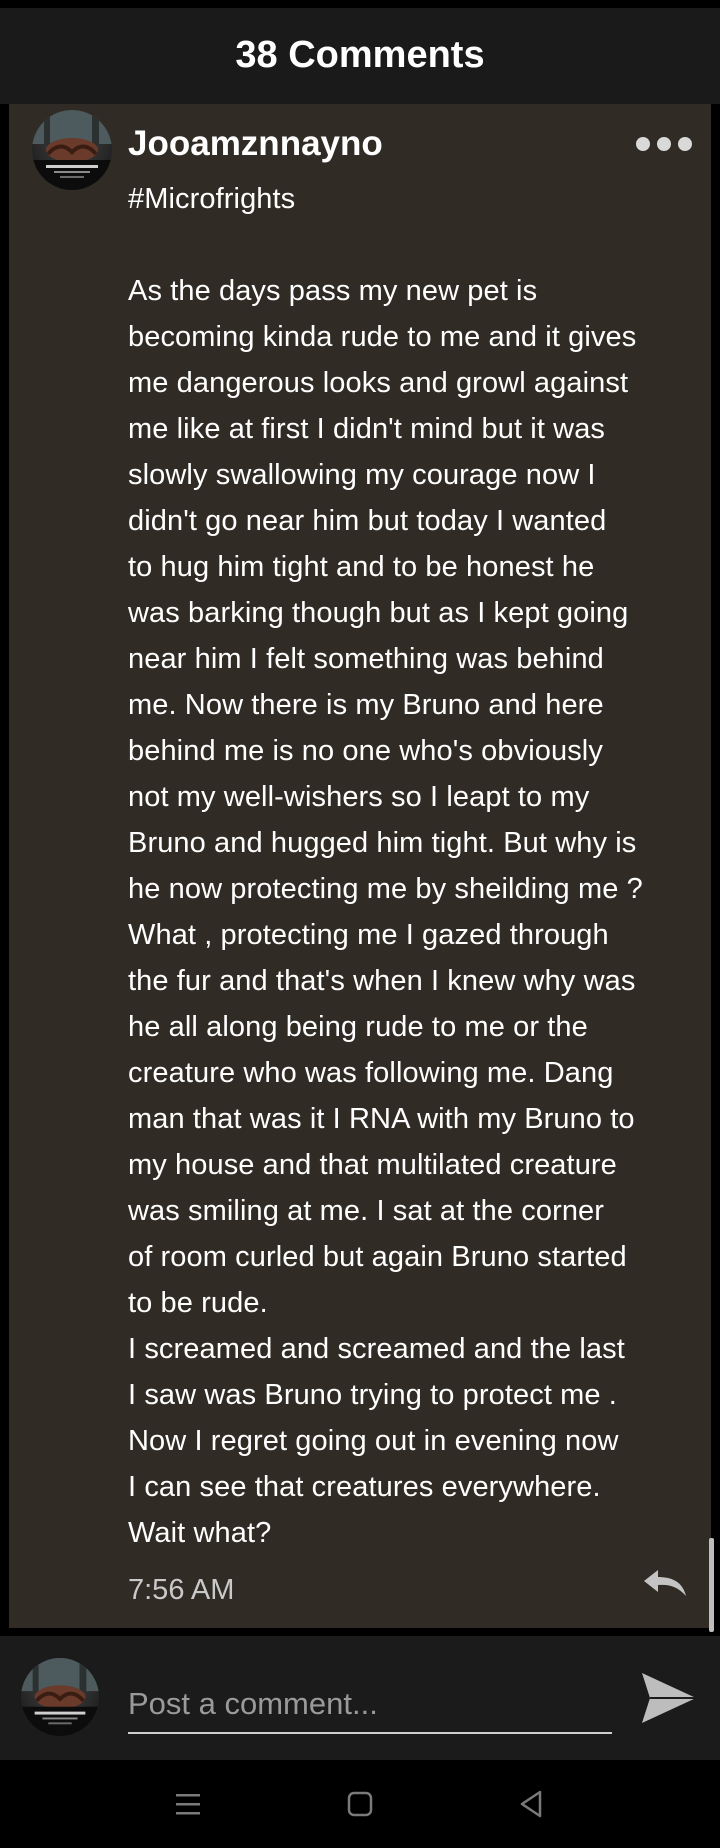 The image size is (720, 1848). I want to click on comments-header: 38 Comments, so click(360, 52).